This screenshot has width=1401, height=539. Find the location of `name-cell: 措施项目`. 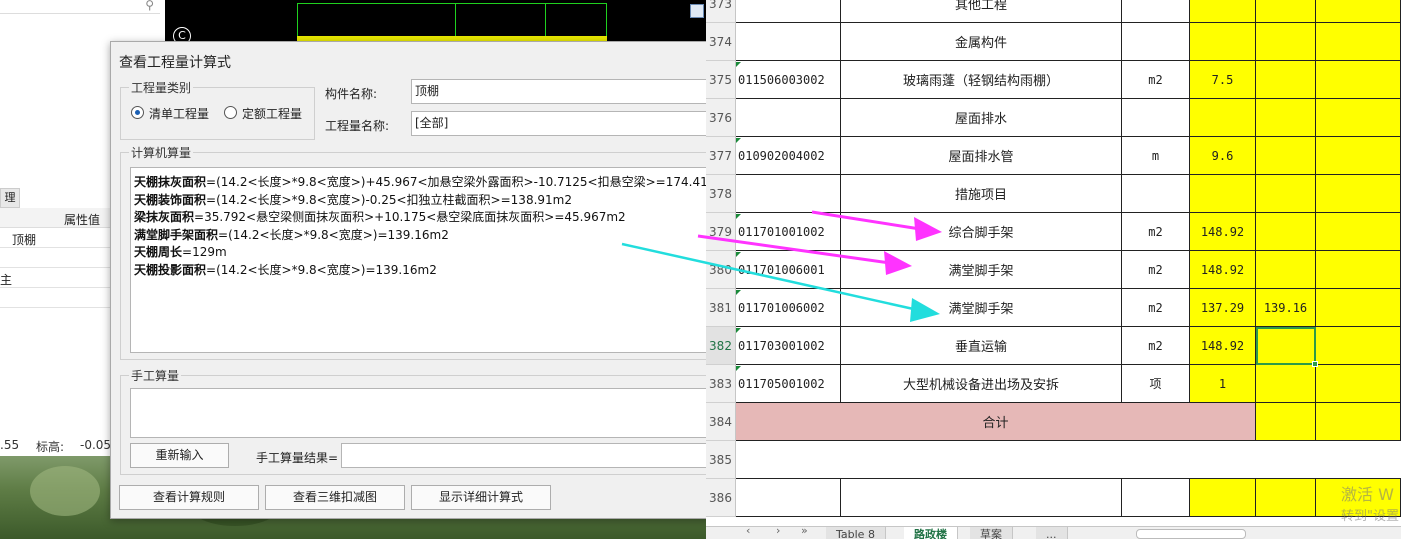

name-cell: 措施项目 is located at coordinates (981, 194).